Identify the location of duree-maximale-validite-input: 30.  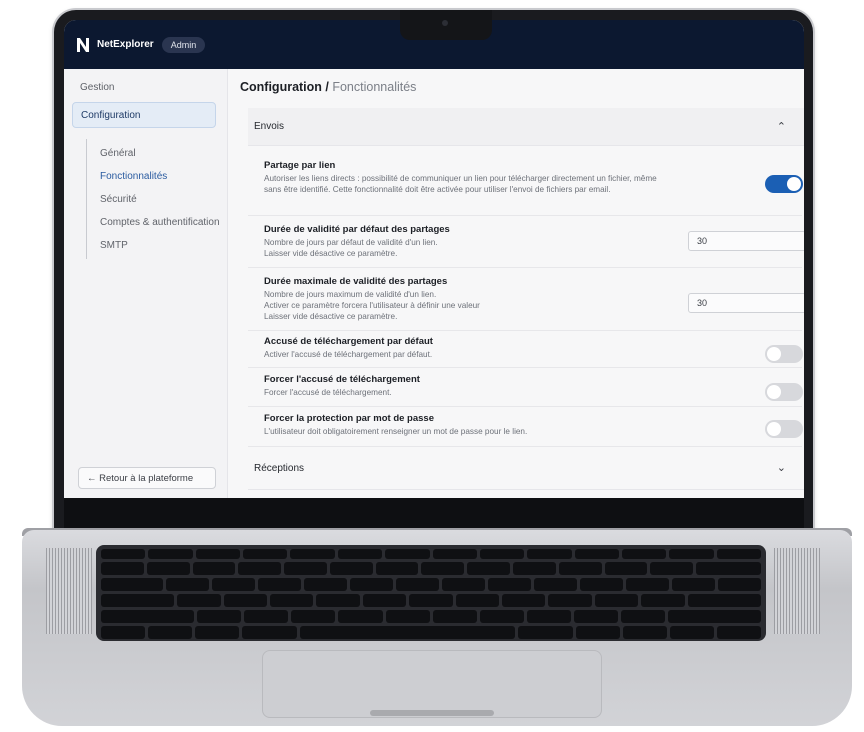
(746, 303).